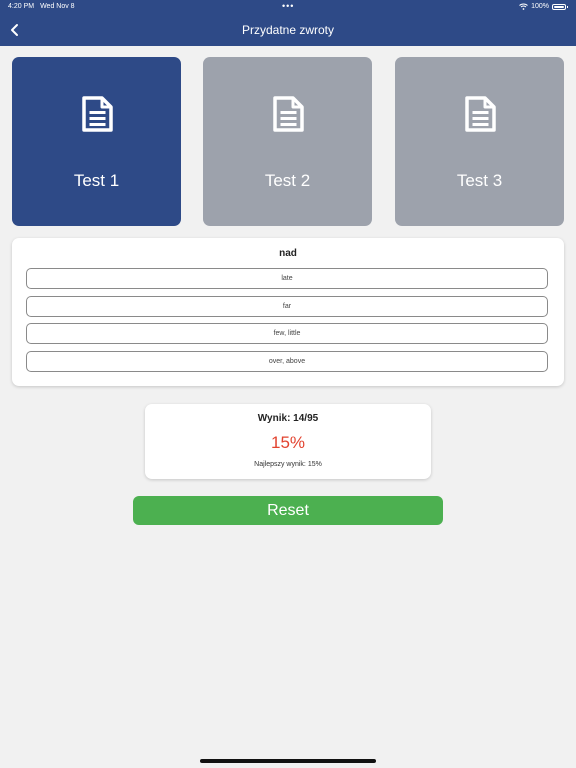 Image resolution: width=576 pixels, height=768 pixels. What do you see at coordinates (288, 6) in the screenshot?
I see `multitask-dots: •••` at bounding box center [288, 6].